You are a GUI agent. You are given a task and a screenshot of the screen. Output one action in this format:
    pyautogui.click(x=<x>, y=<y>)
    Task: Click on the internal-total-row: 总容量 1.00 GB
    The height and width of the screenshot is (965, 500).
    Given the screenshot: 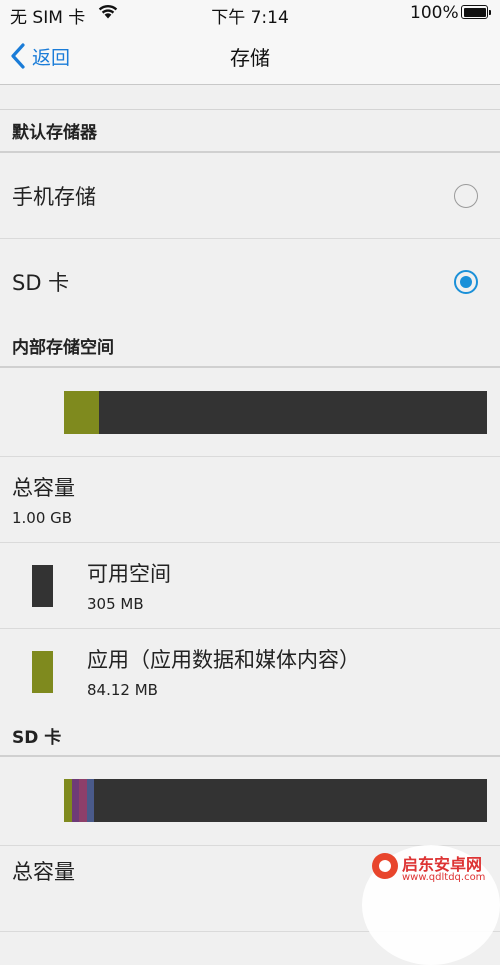 What is the action you would take?
    pyautogui.click(x=250, y=500)
    